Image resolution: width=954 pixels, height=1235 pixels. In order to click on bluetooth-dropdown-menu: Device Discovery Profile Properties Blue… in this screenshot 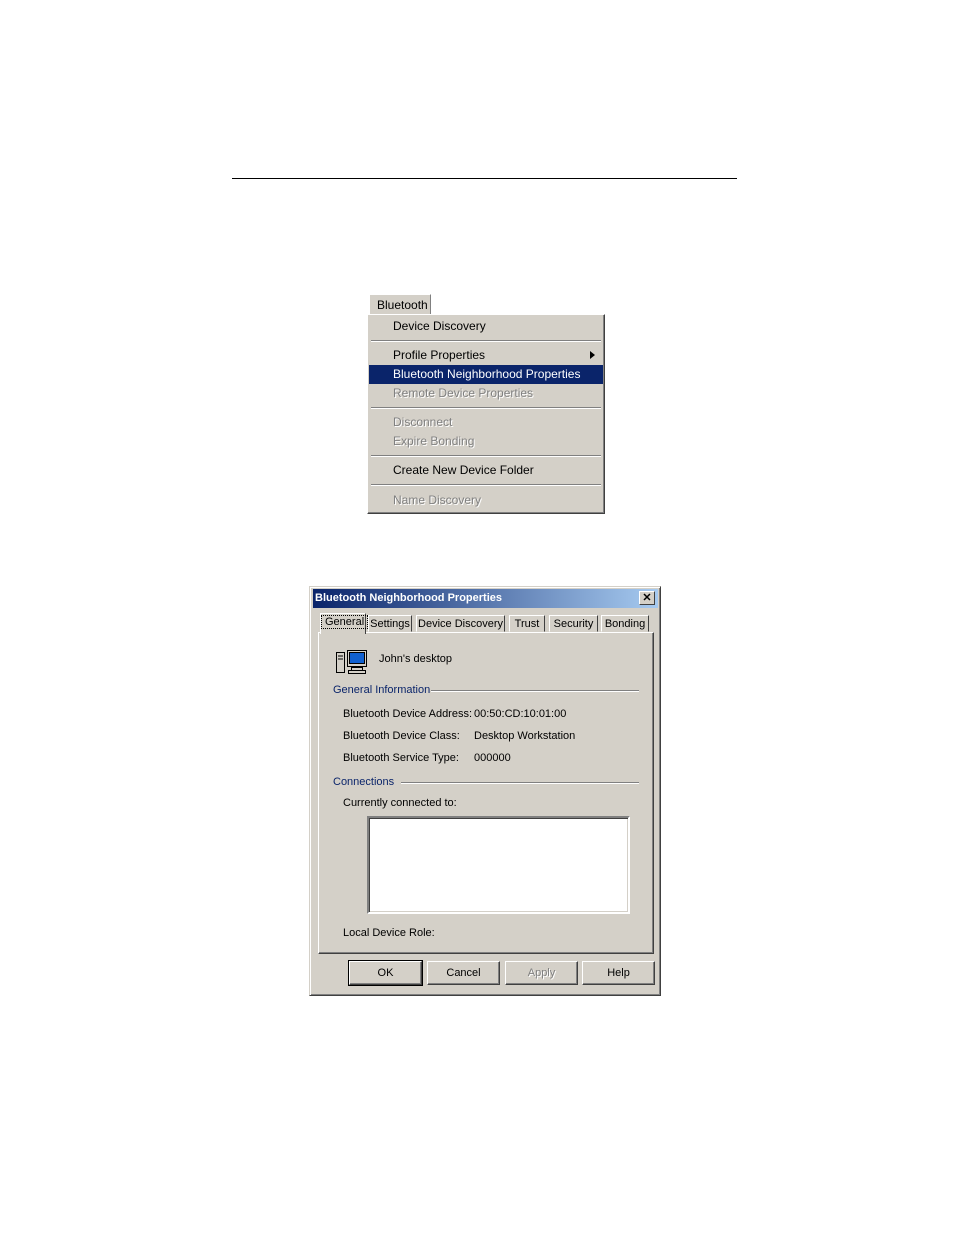, I will do `click(486, 414)`.